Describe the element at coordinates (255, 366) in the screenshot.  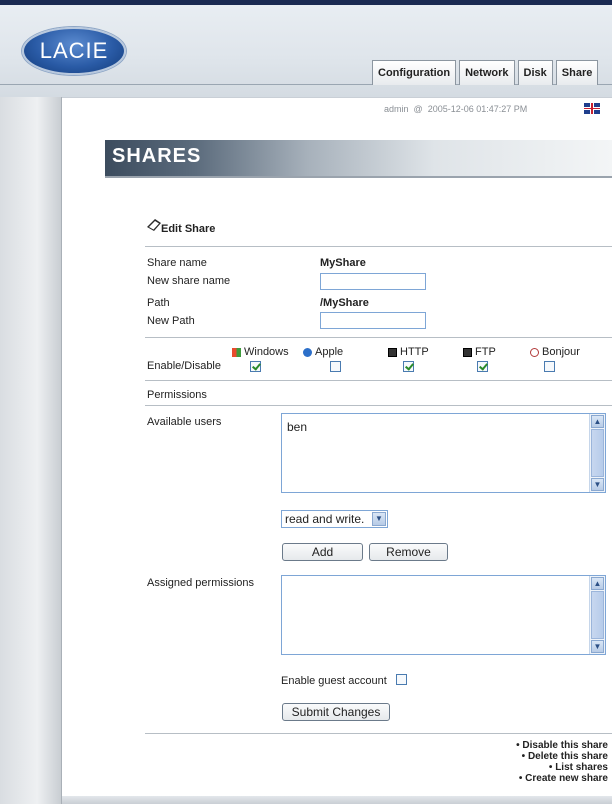
I see `windows-checkbox` at that location.